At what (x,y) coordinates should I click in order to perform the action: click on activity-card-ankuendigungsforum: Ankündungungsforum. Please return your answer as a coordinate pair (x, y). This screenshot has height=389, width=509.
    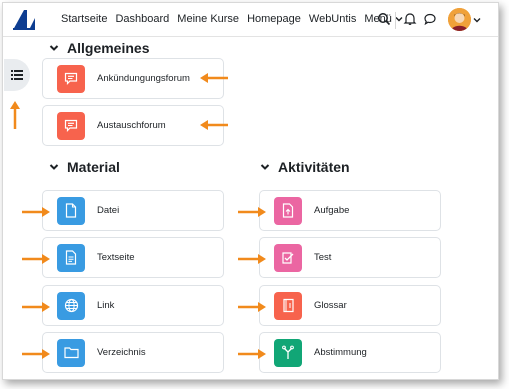
    Looking at the image, I should click on (133, 78).